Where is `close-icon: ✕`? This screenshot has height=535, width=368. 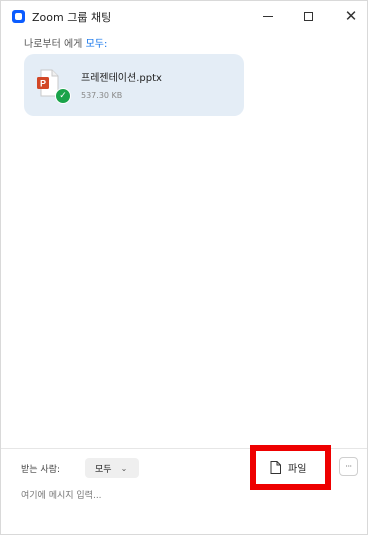 close-icon: ✕ is located at coordinates (351, 16).